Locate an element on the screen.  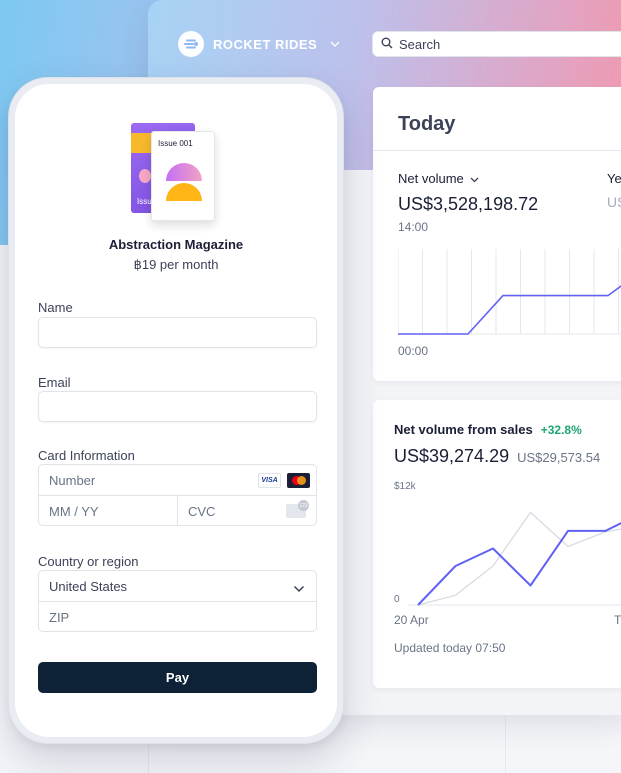
sales-chart is located at coordinates (514, 558).